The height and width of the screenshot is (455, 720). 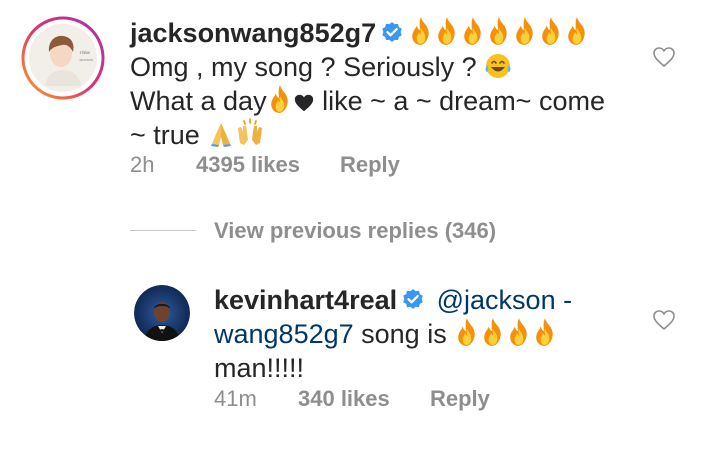 I want to click on comment-line-2: Omg , my song ? Seriously ?, so click(x=390, y=67).